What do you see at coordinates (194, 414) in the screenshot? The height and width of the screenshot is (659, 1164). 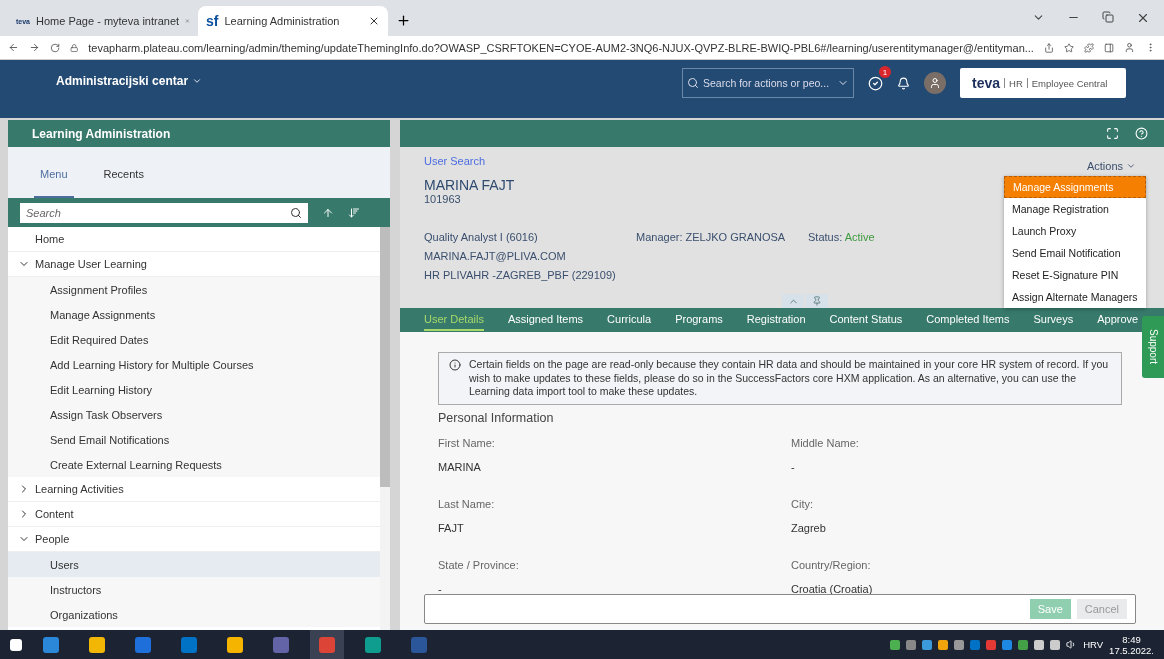 I see `menu-item: Assign Task Observers` at bounding box center [194, 414].